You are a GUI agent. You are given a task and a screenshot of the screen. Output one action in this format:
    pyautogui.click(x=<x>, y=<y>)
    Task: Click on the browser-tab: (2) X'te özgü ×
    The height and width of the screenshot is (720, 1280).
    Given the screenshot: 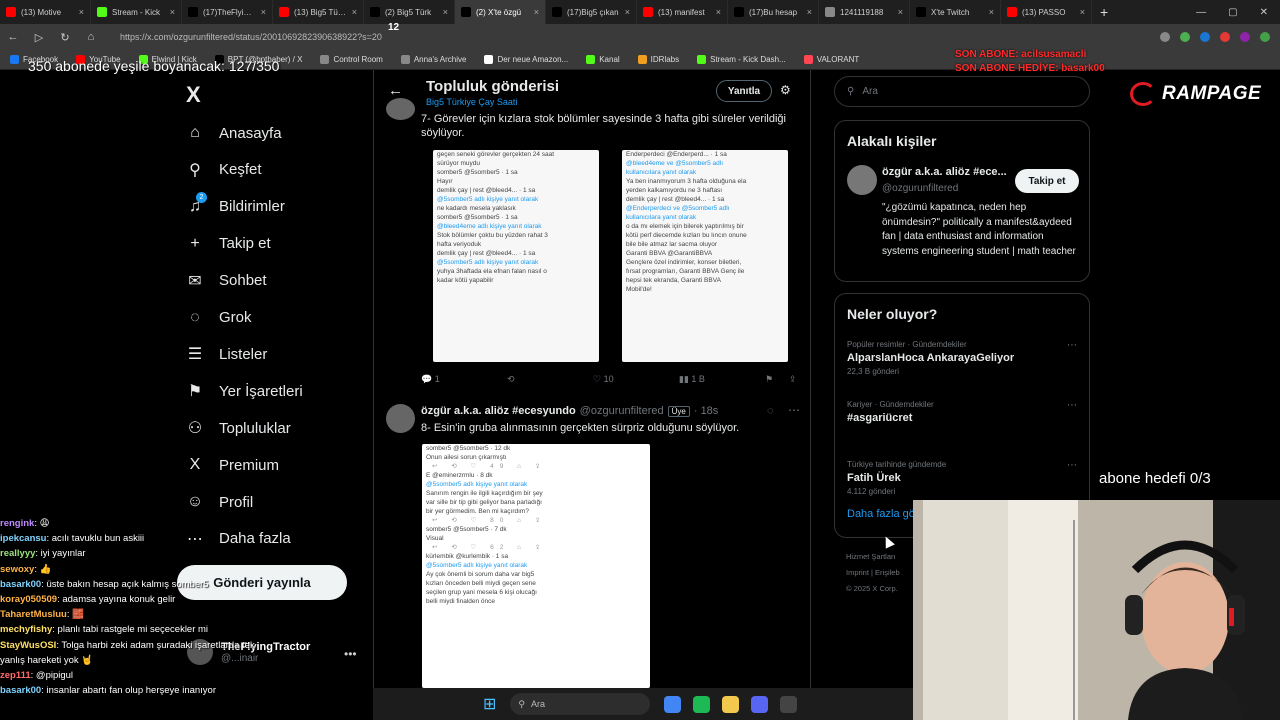 What is the action you would take?
    pyautogui.click(x=500, y=12)
    